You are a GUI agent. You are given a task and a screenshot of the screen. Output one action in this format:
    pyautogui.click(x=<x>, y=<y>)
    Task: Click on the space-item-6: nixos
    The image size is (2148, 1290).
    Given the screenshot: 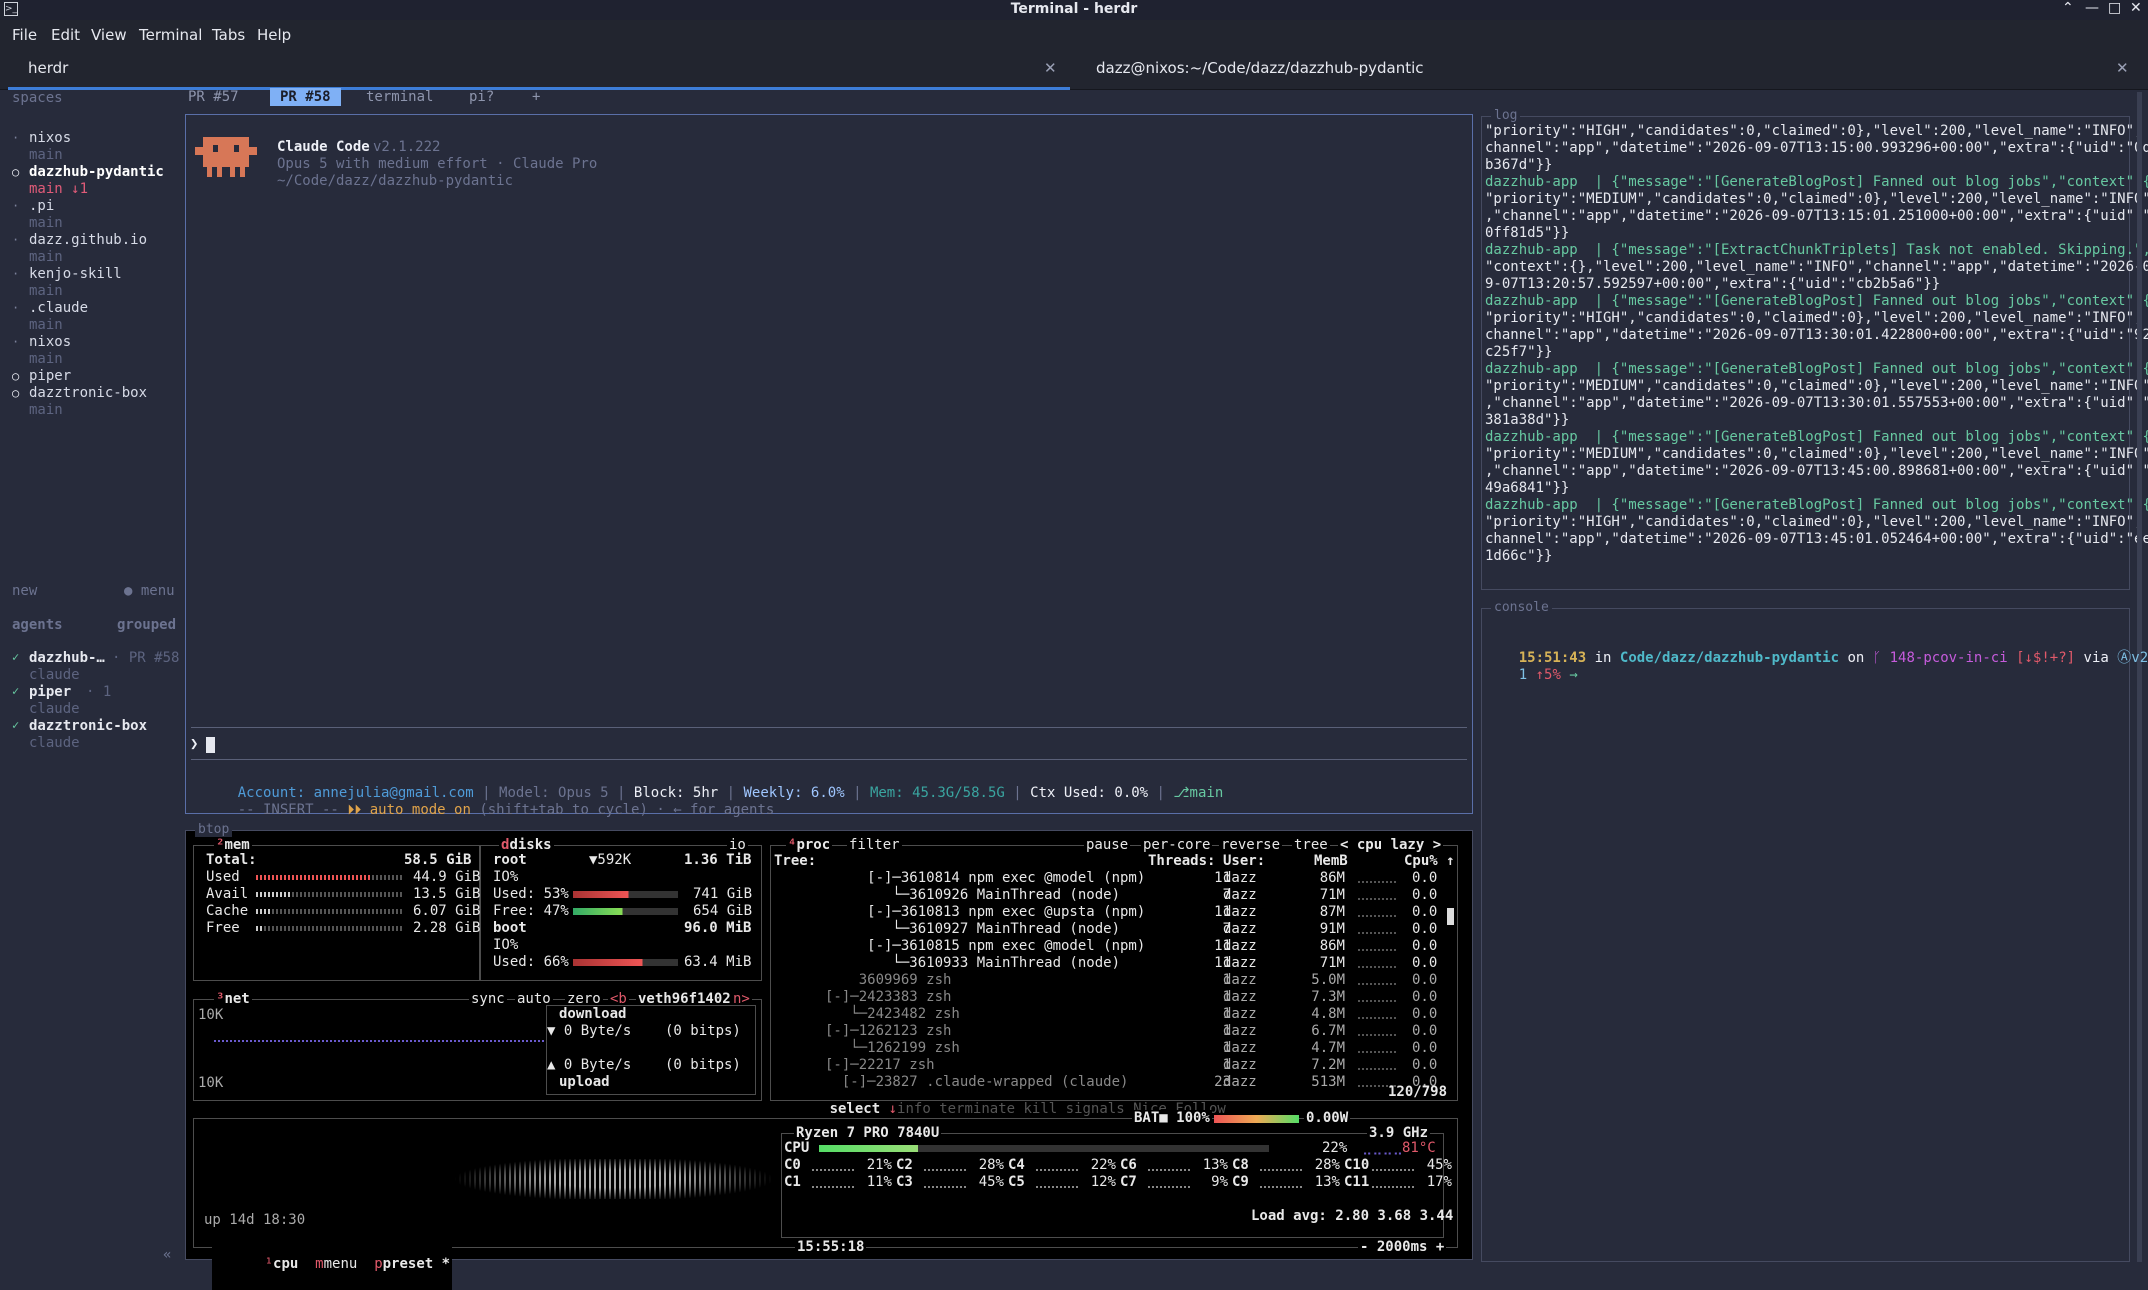 What is the action you would take?
    pyautogui.click(x=50, y=342)
    